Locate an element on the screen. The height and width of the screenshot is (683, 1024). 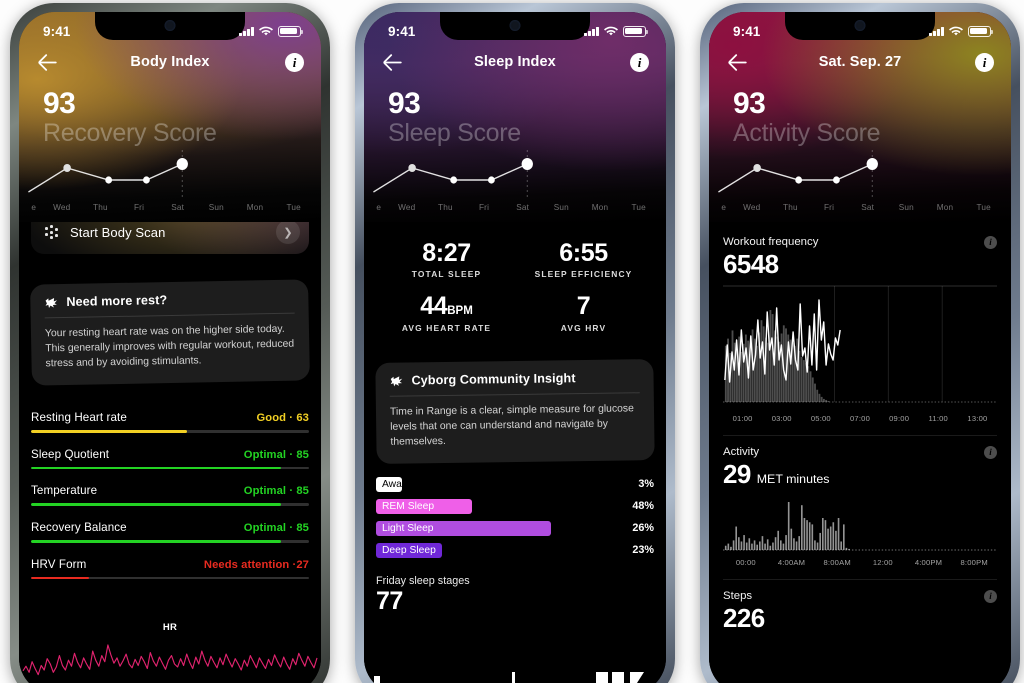
stat-number: 44 is located at coordinates (434, 306).